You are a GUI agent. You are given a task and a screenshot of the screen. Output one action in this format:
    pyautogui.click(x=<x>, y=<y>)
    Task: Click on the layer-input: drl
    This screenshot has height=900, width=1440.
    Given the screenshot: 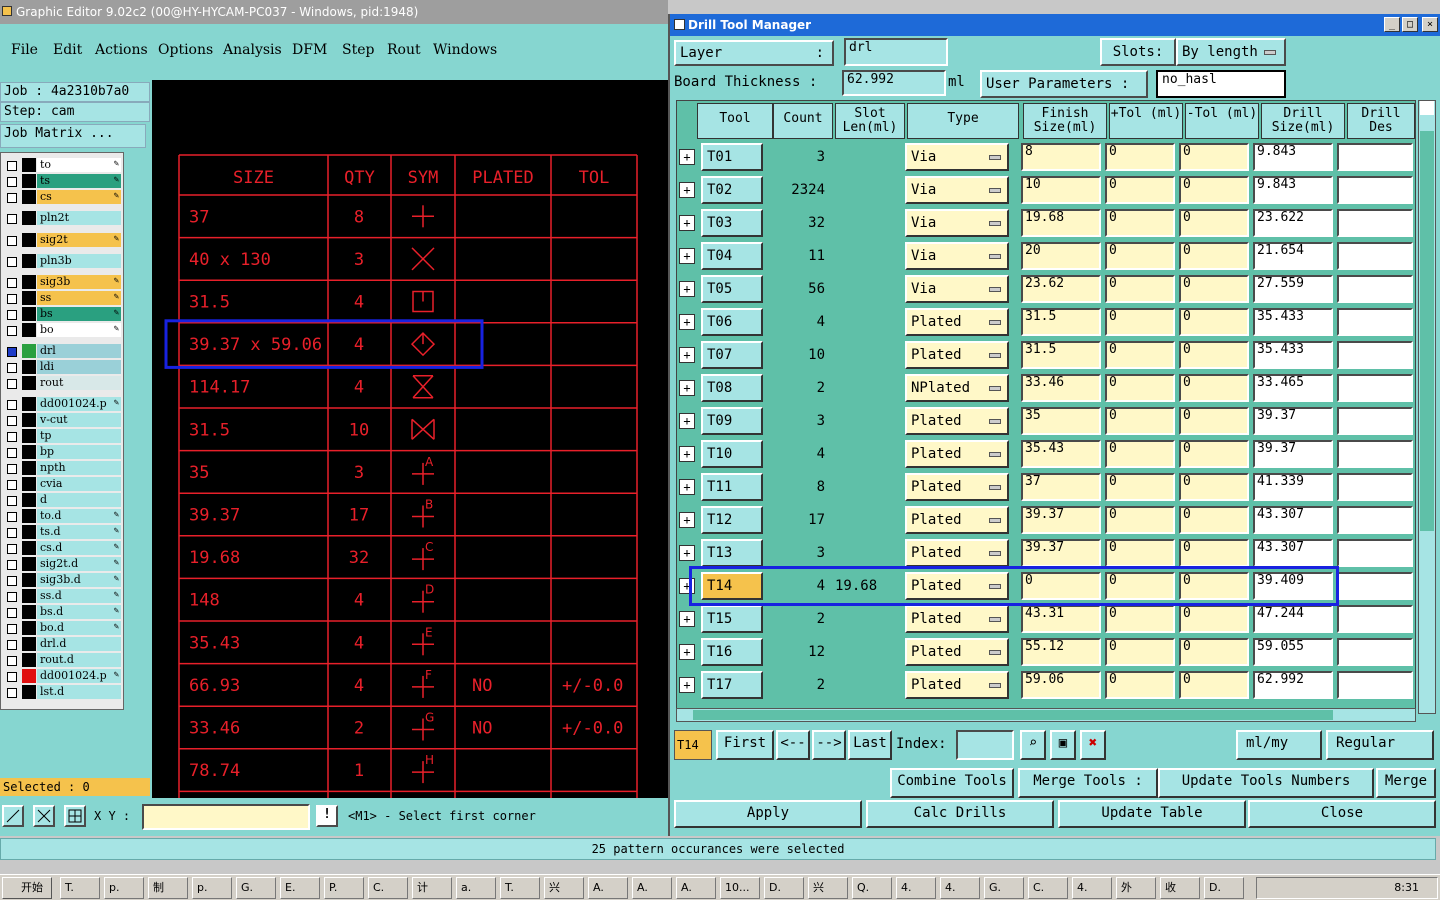 What is the action you would take?
    pyautogui.click(x=896, y=52)
    